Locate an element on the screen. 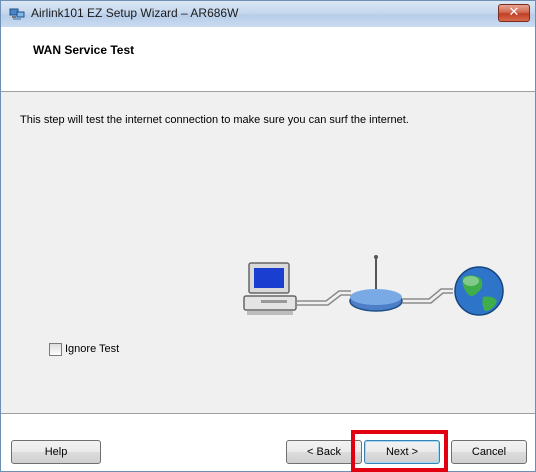 This screenshot has height=472, width=536. ignore-test-label: Ignore Test is located at coordinates (92, 349).